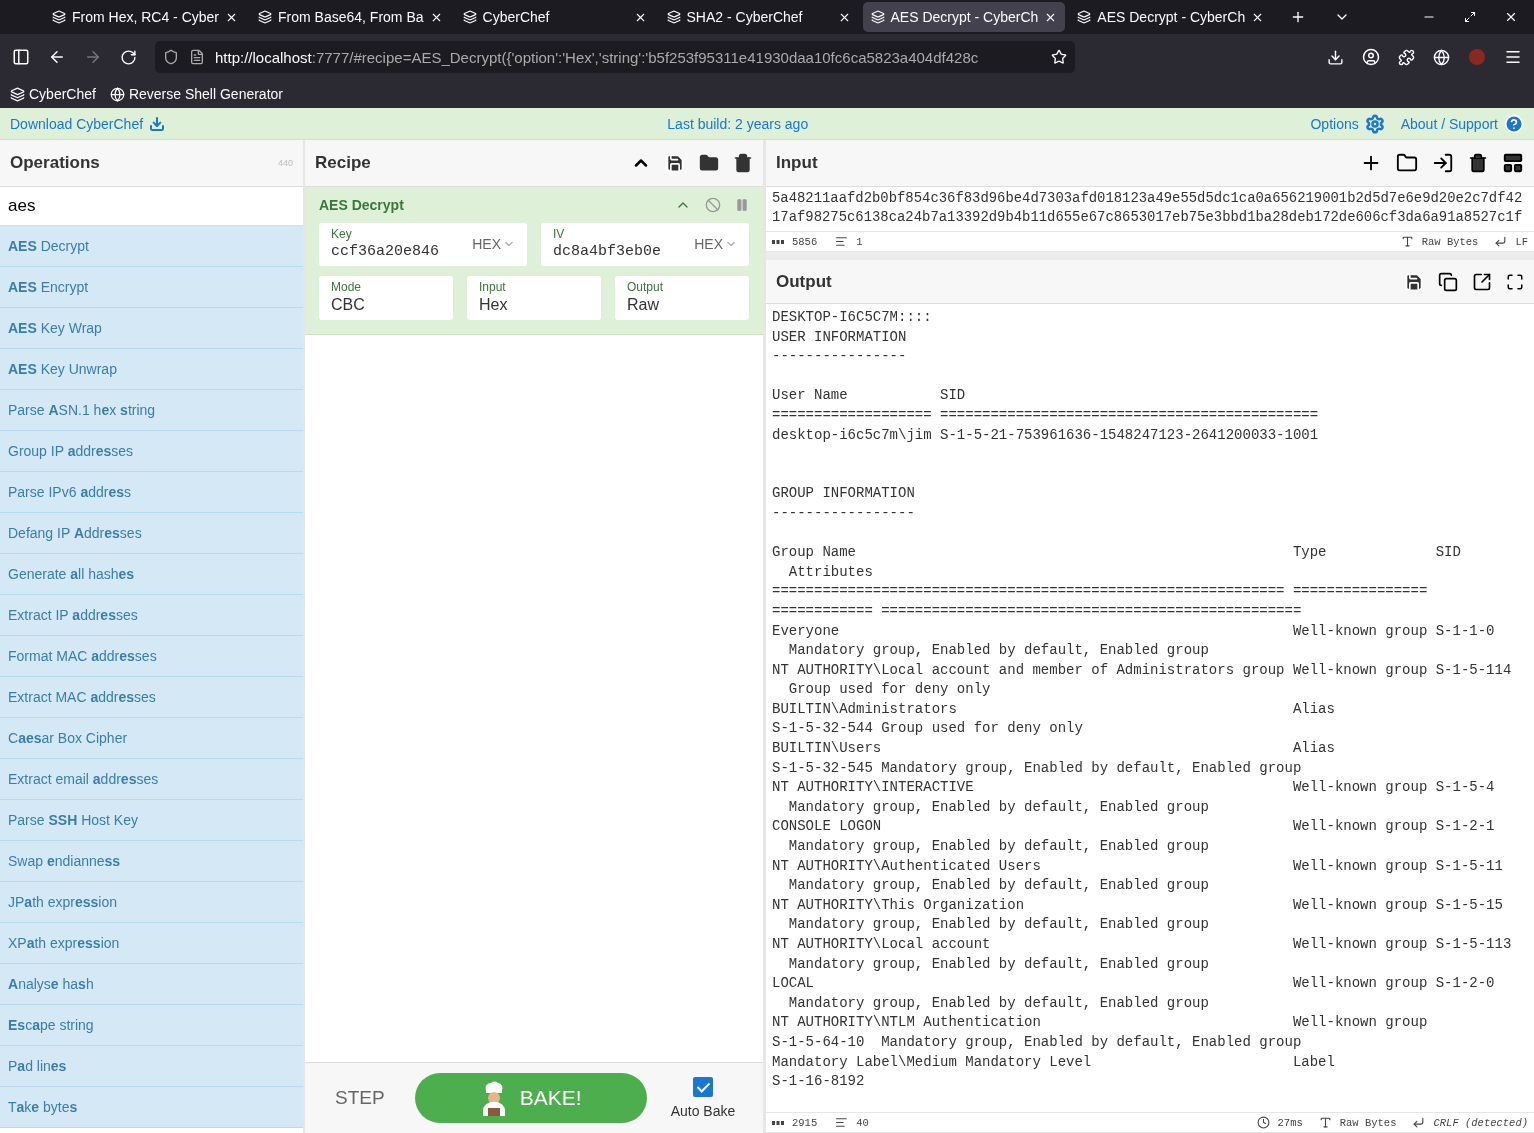  I want to click on close-icon, so click(1511, 17).